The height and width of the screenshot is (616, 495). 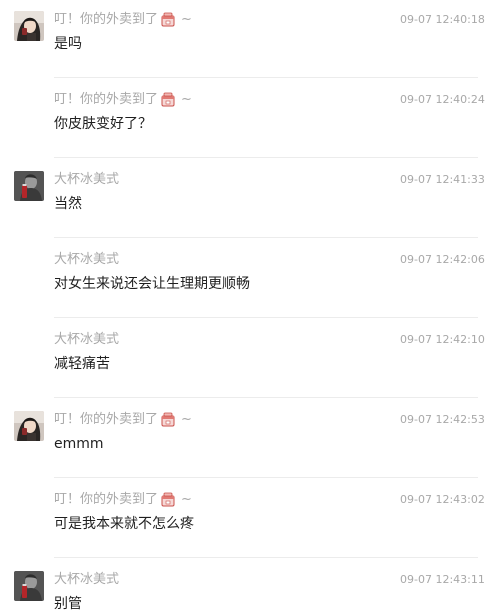 I want to click on message-timestamp: 09-07 12:41:33, so click(x=442, y=179).